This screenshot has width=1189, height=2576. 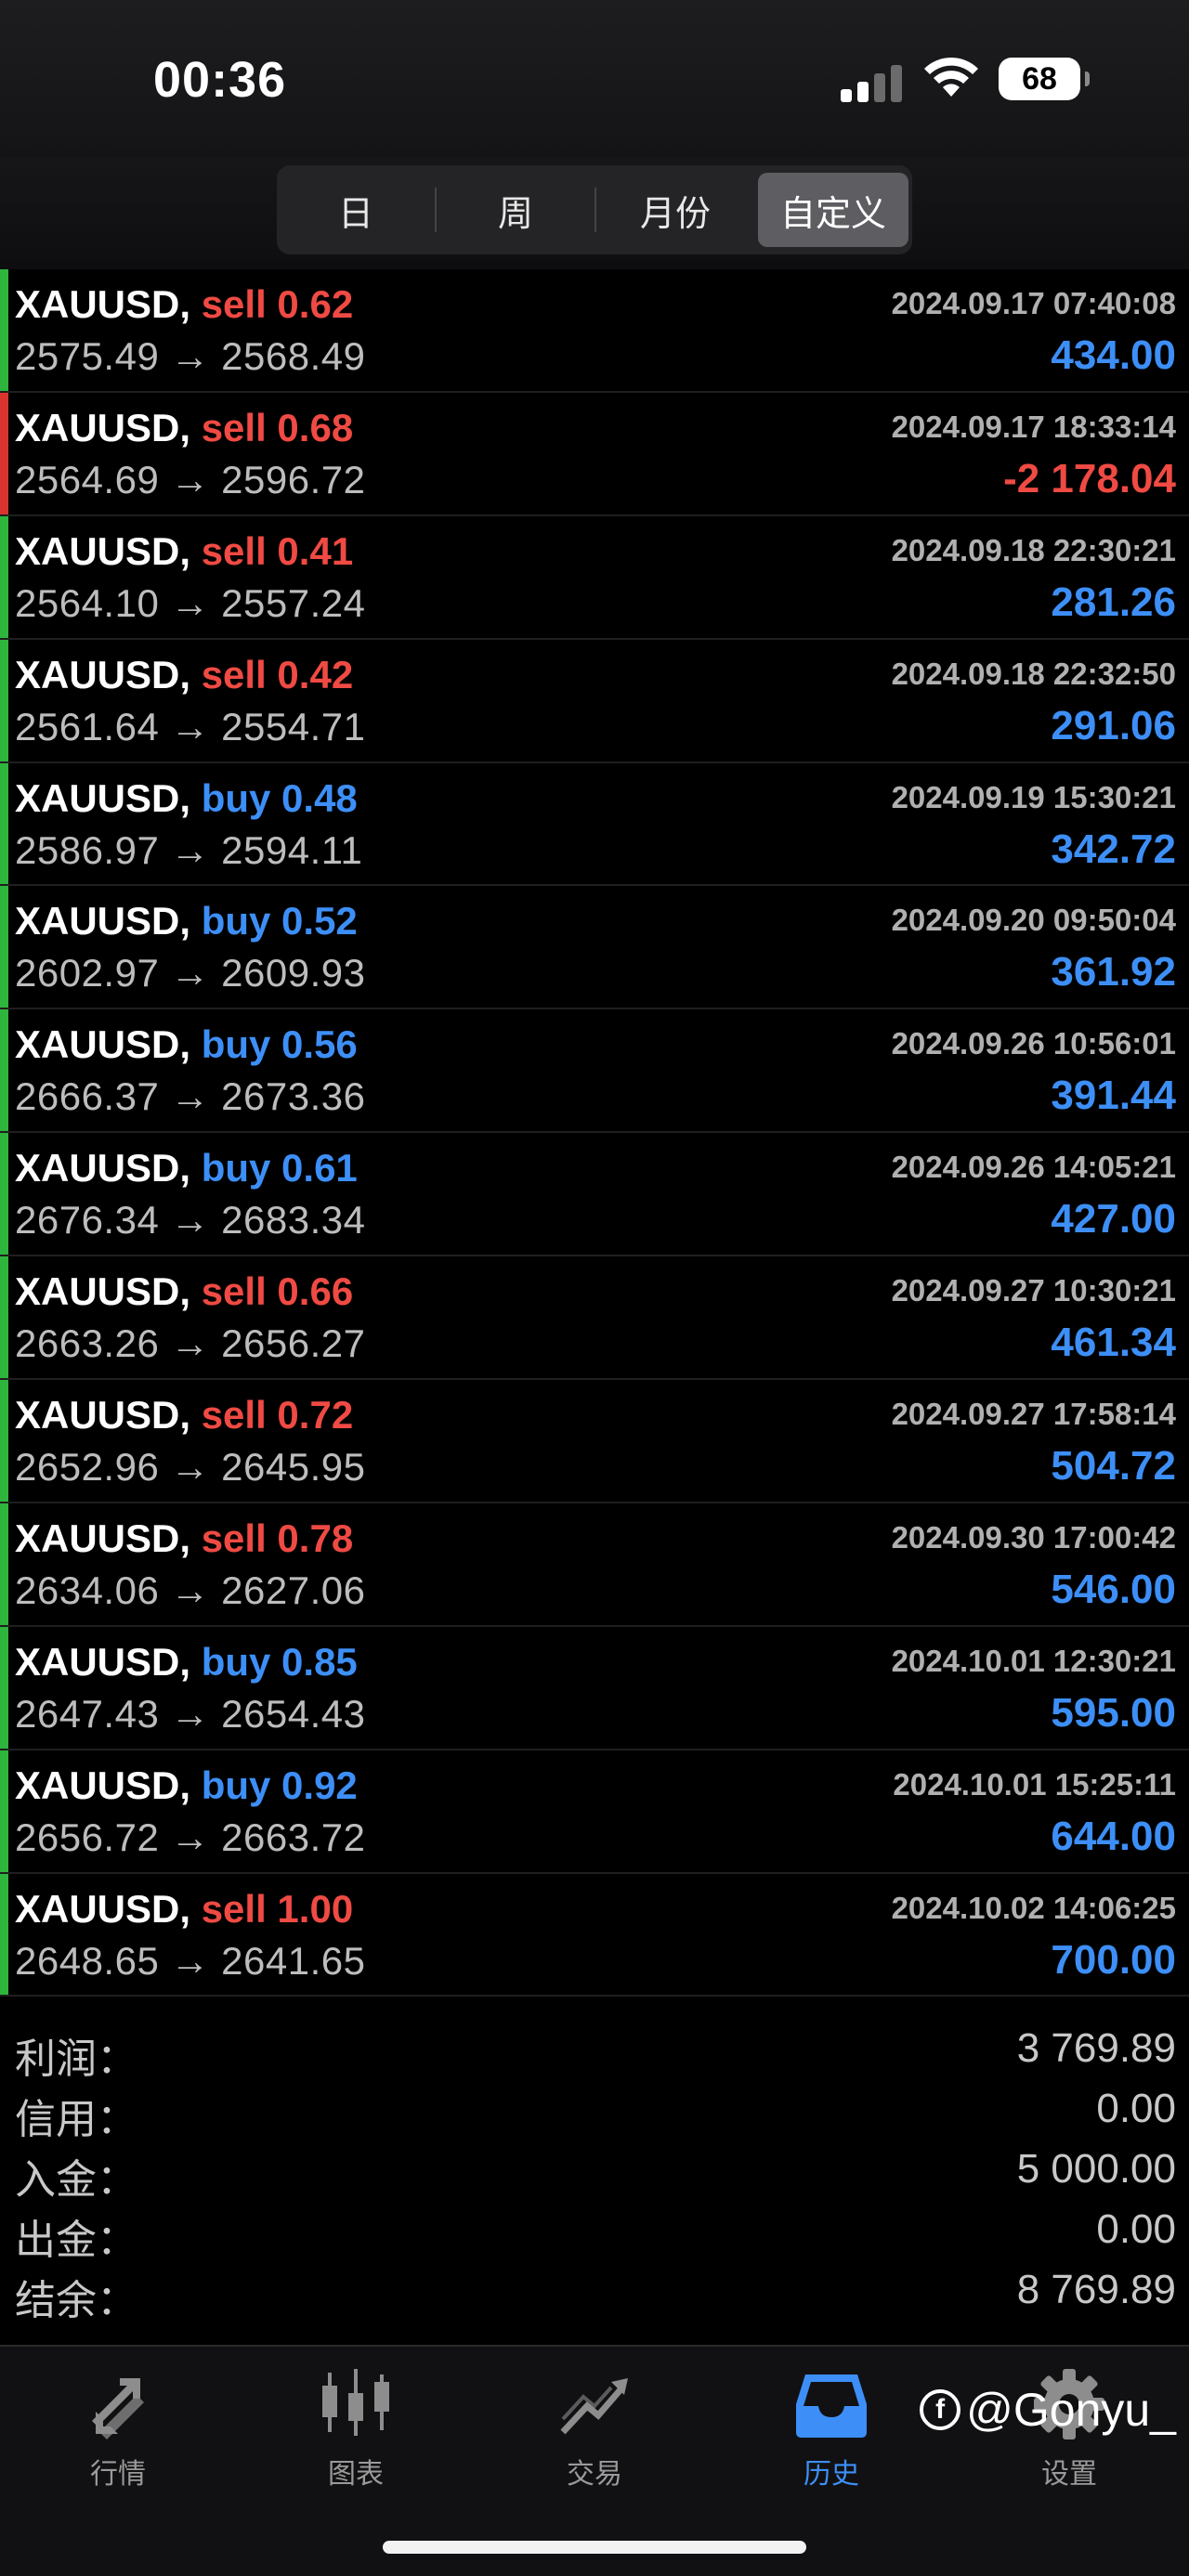 I want to click on trade-close-time: 2024.09.26 10:56:01, so click(x=1034, y=1043).